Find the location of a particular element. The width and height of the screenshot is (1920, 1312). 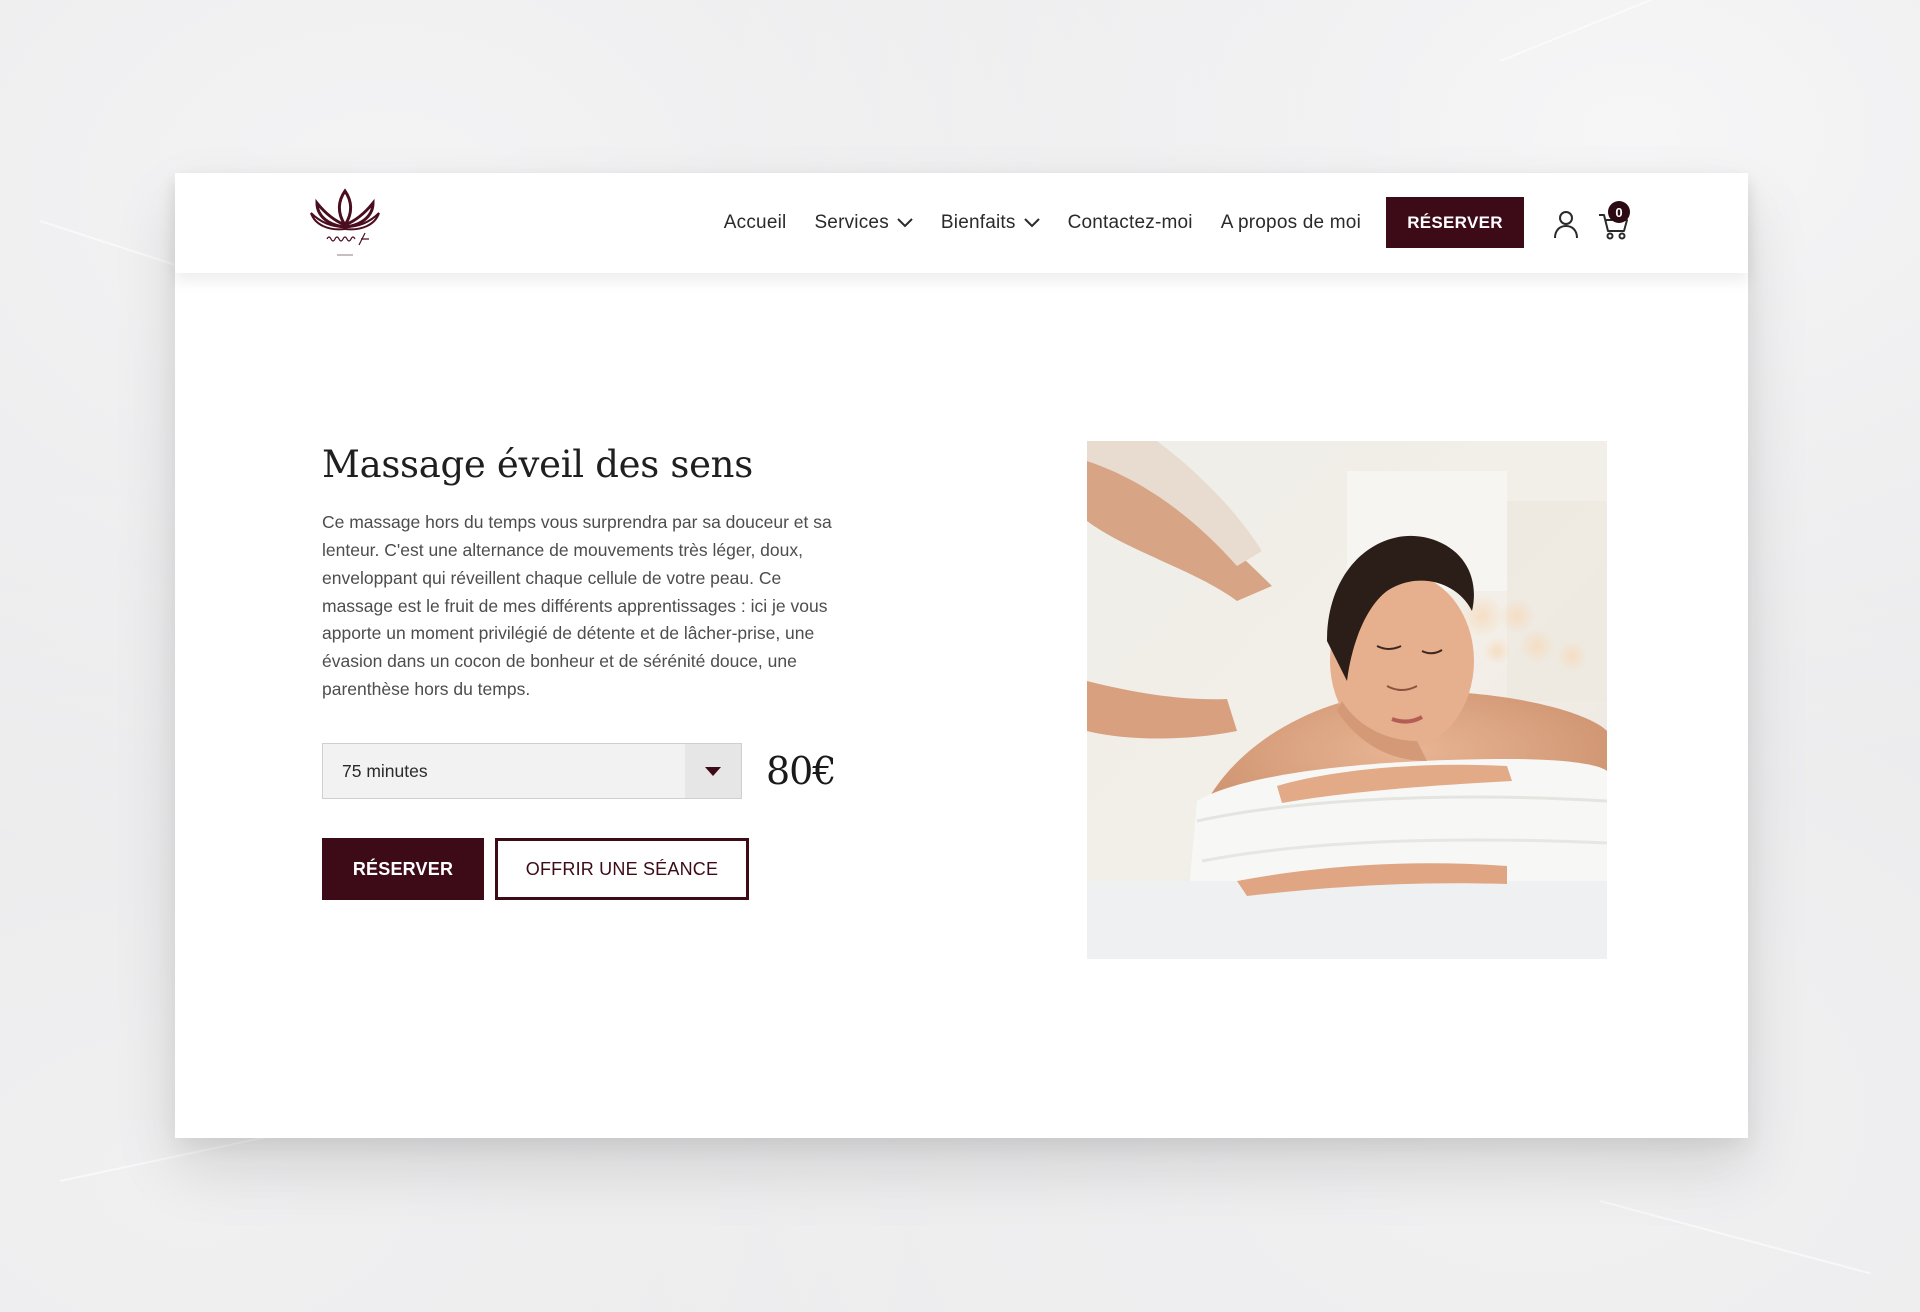

action-buttons: RÉSERVER OFFRIR UNE SÉANCE is located at coordinates (592, 869).